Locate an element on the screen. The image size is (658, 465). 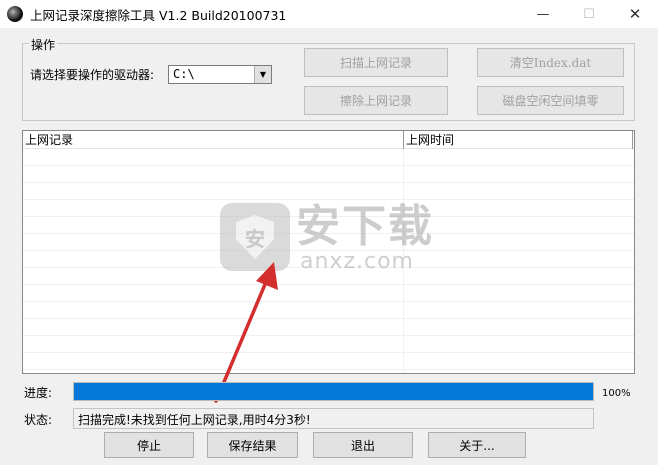
minimize-button: — is located at coordinates (543, 14).